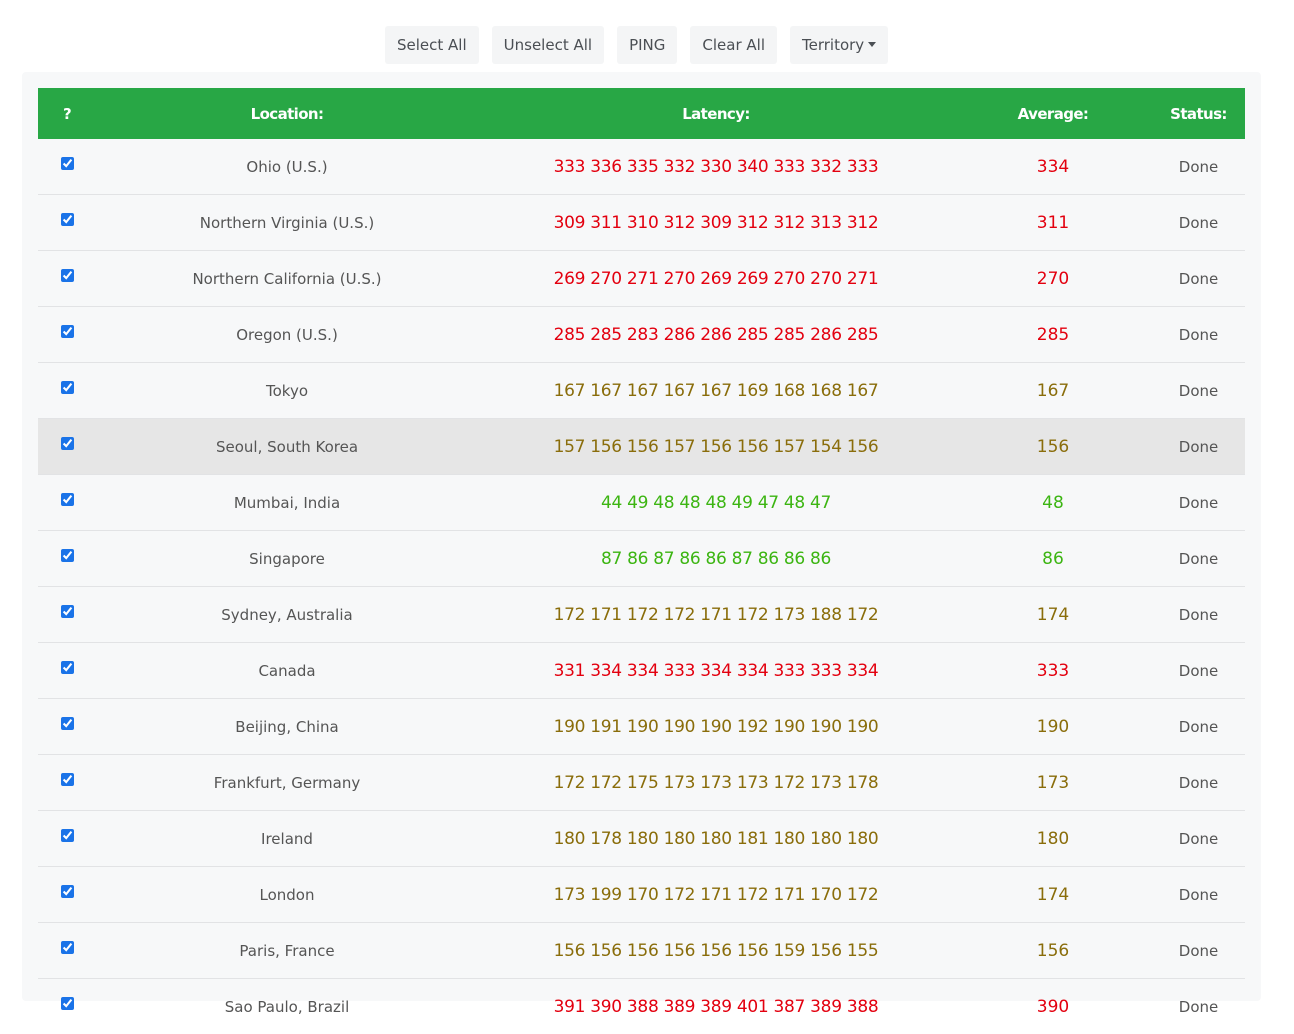 This screenshot has width=1294, height=1034. What do you see at coordinates (833, 45) in the screenshot?
I see `territory-dropdown-label: Territory` at bounding box center [833, 45].